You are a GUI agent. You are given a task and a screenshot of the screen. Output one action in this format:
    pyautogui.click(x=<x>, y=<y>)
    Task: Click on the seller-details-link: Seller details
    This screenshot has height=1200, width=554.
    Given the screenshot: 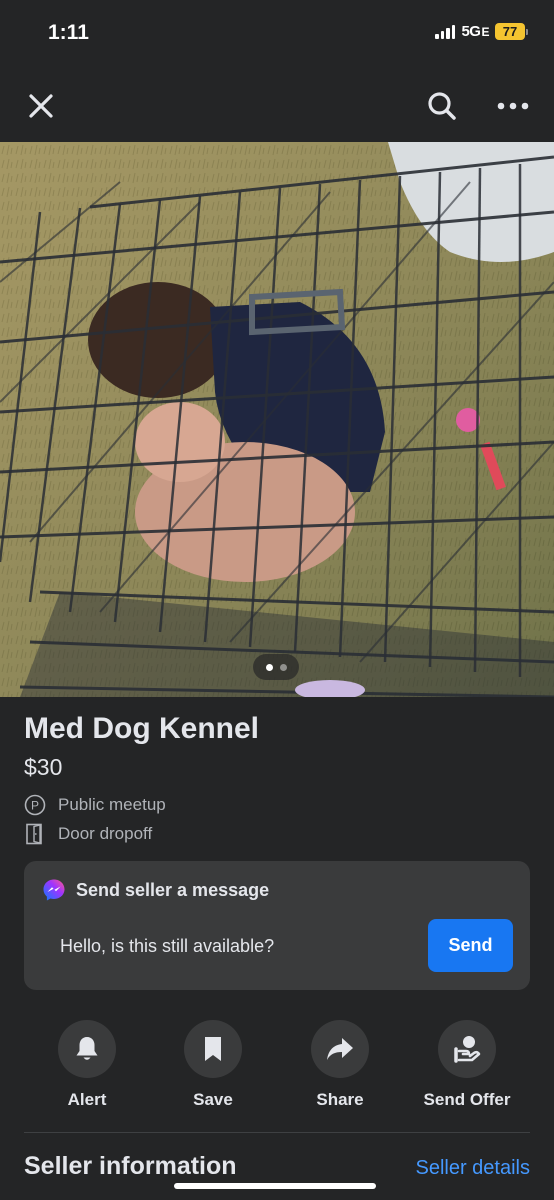 What is the action you would take?
    pyautogui.click(x=472, y=1168)
    